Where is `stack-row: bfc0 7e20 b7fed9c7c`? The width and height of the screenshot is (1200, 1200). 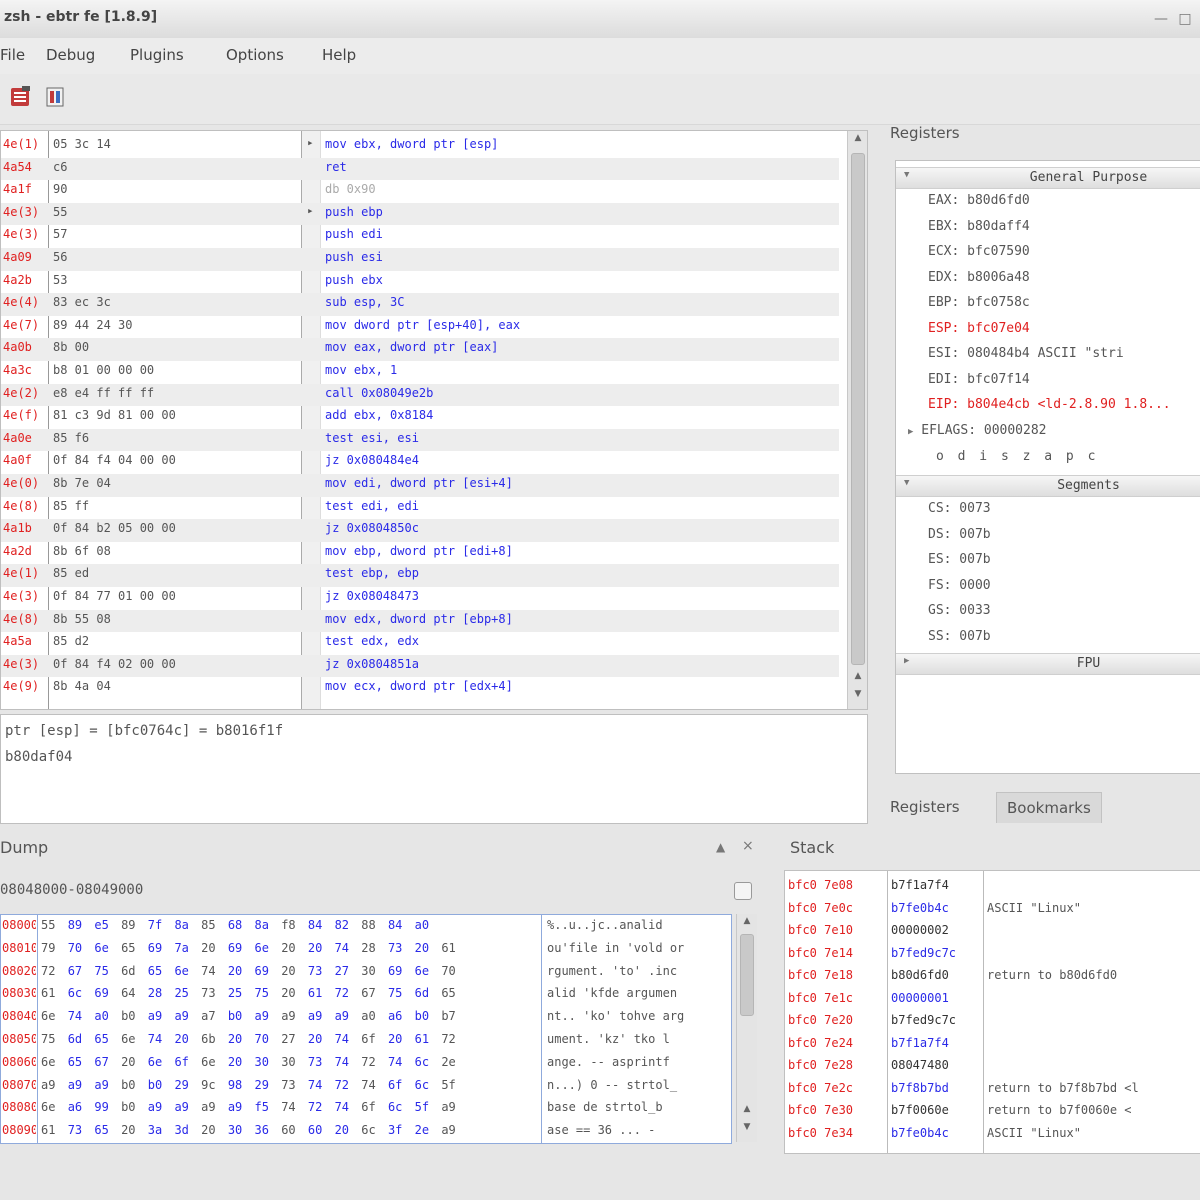
stack-row: bfc0 7e20 b7fed9c7c is located at coordinates (992, 1021).